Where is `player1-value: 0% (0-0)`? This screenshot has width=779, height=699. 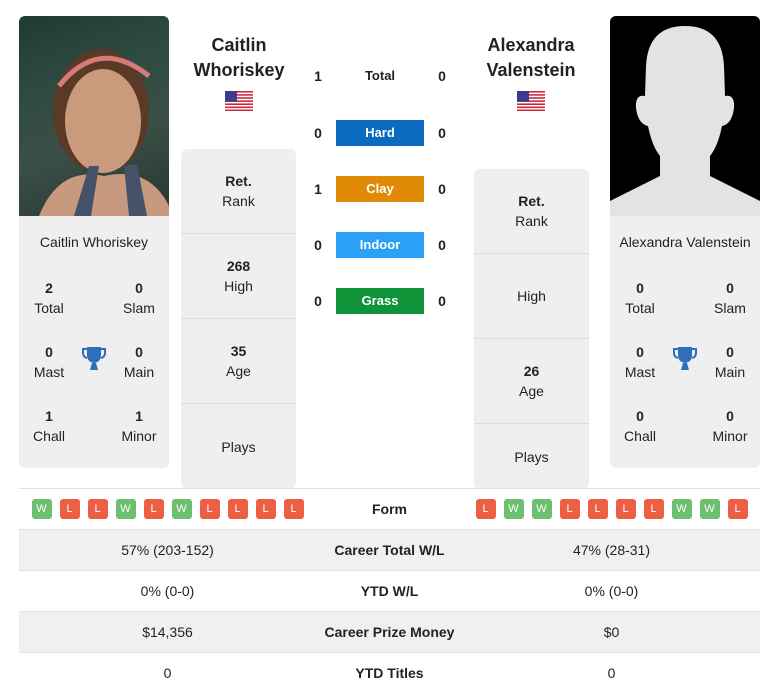
player1-value: 0% (0-0) is located at coordinates (167, 591).